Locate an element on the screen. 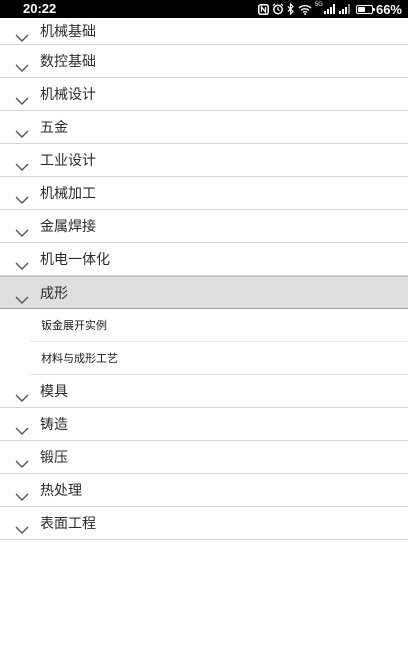 This screenshot has height=656, width=408. bluetooth-icon is located at coordinates (291, 9).